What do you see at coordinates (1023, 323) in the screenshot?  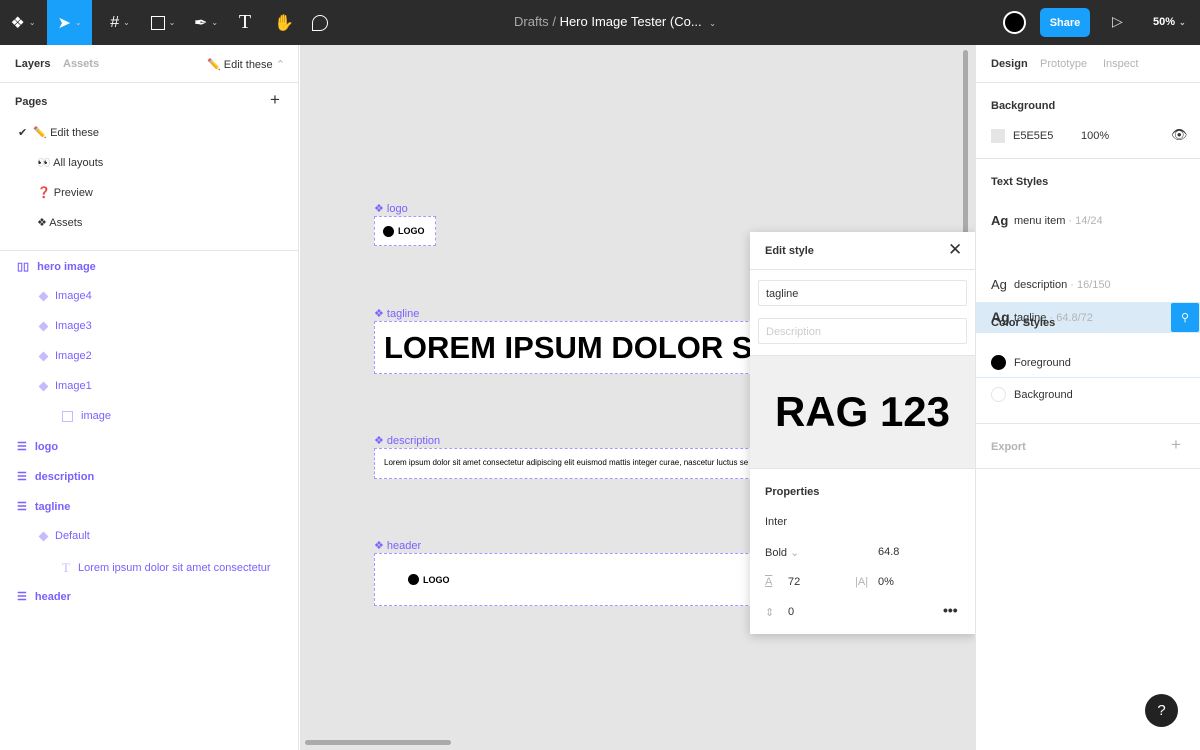 I see `color-styles-title: Color Styles` at bounding box center [1023, 323].